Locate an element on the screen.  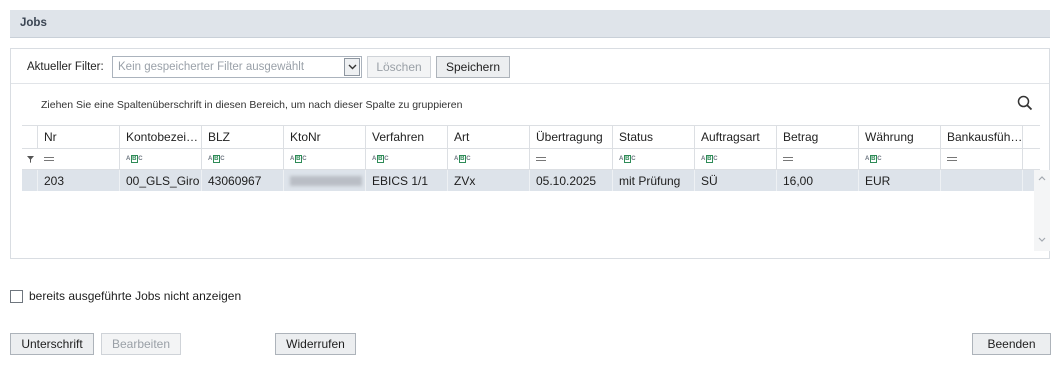
cell-status: mit Prüfung is located at coordinates (654, 180).